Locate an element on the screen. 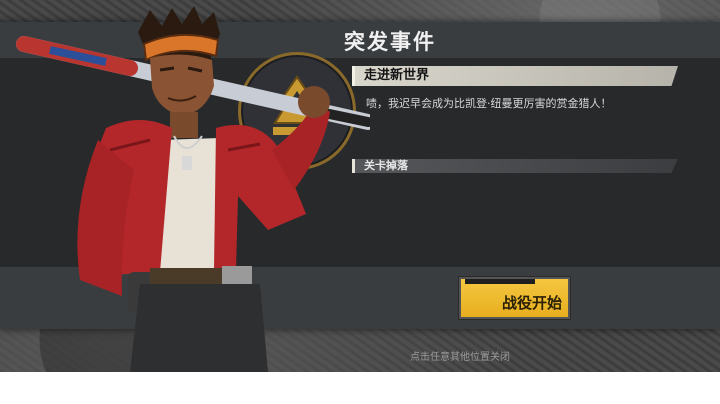  stage-description: 啧，我迟早会成为比凯登·纽曼更厉害的赏金猎人！ is located at coordinates (489, 103).